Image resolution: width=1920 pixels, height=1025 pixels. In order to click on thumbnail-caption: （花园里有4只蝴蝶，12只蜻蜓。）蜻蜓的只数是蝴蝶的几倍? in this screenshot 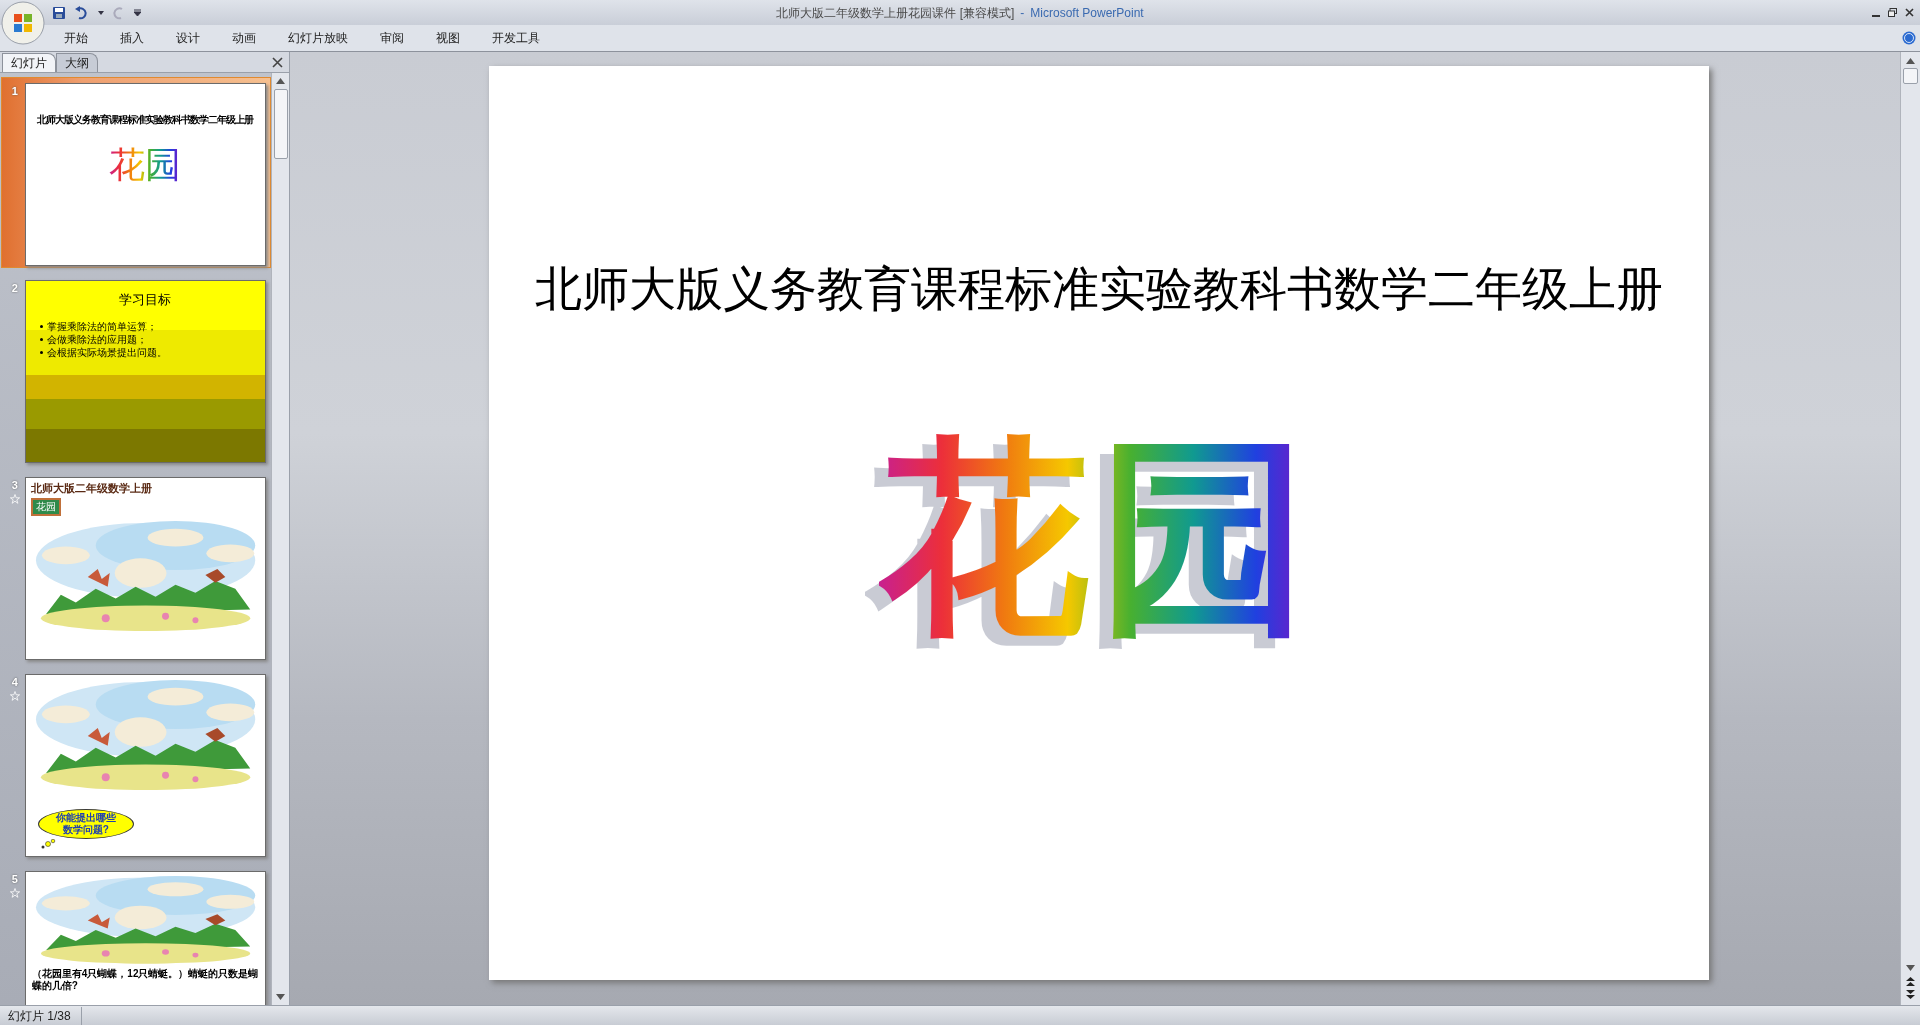, I will do `click(145, 980)`.